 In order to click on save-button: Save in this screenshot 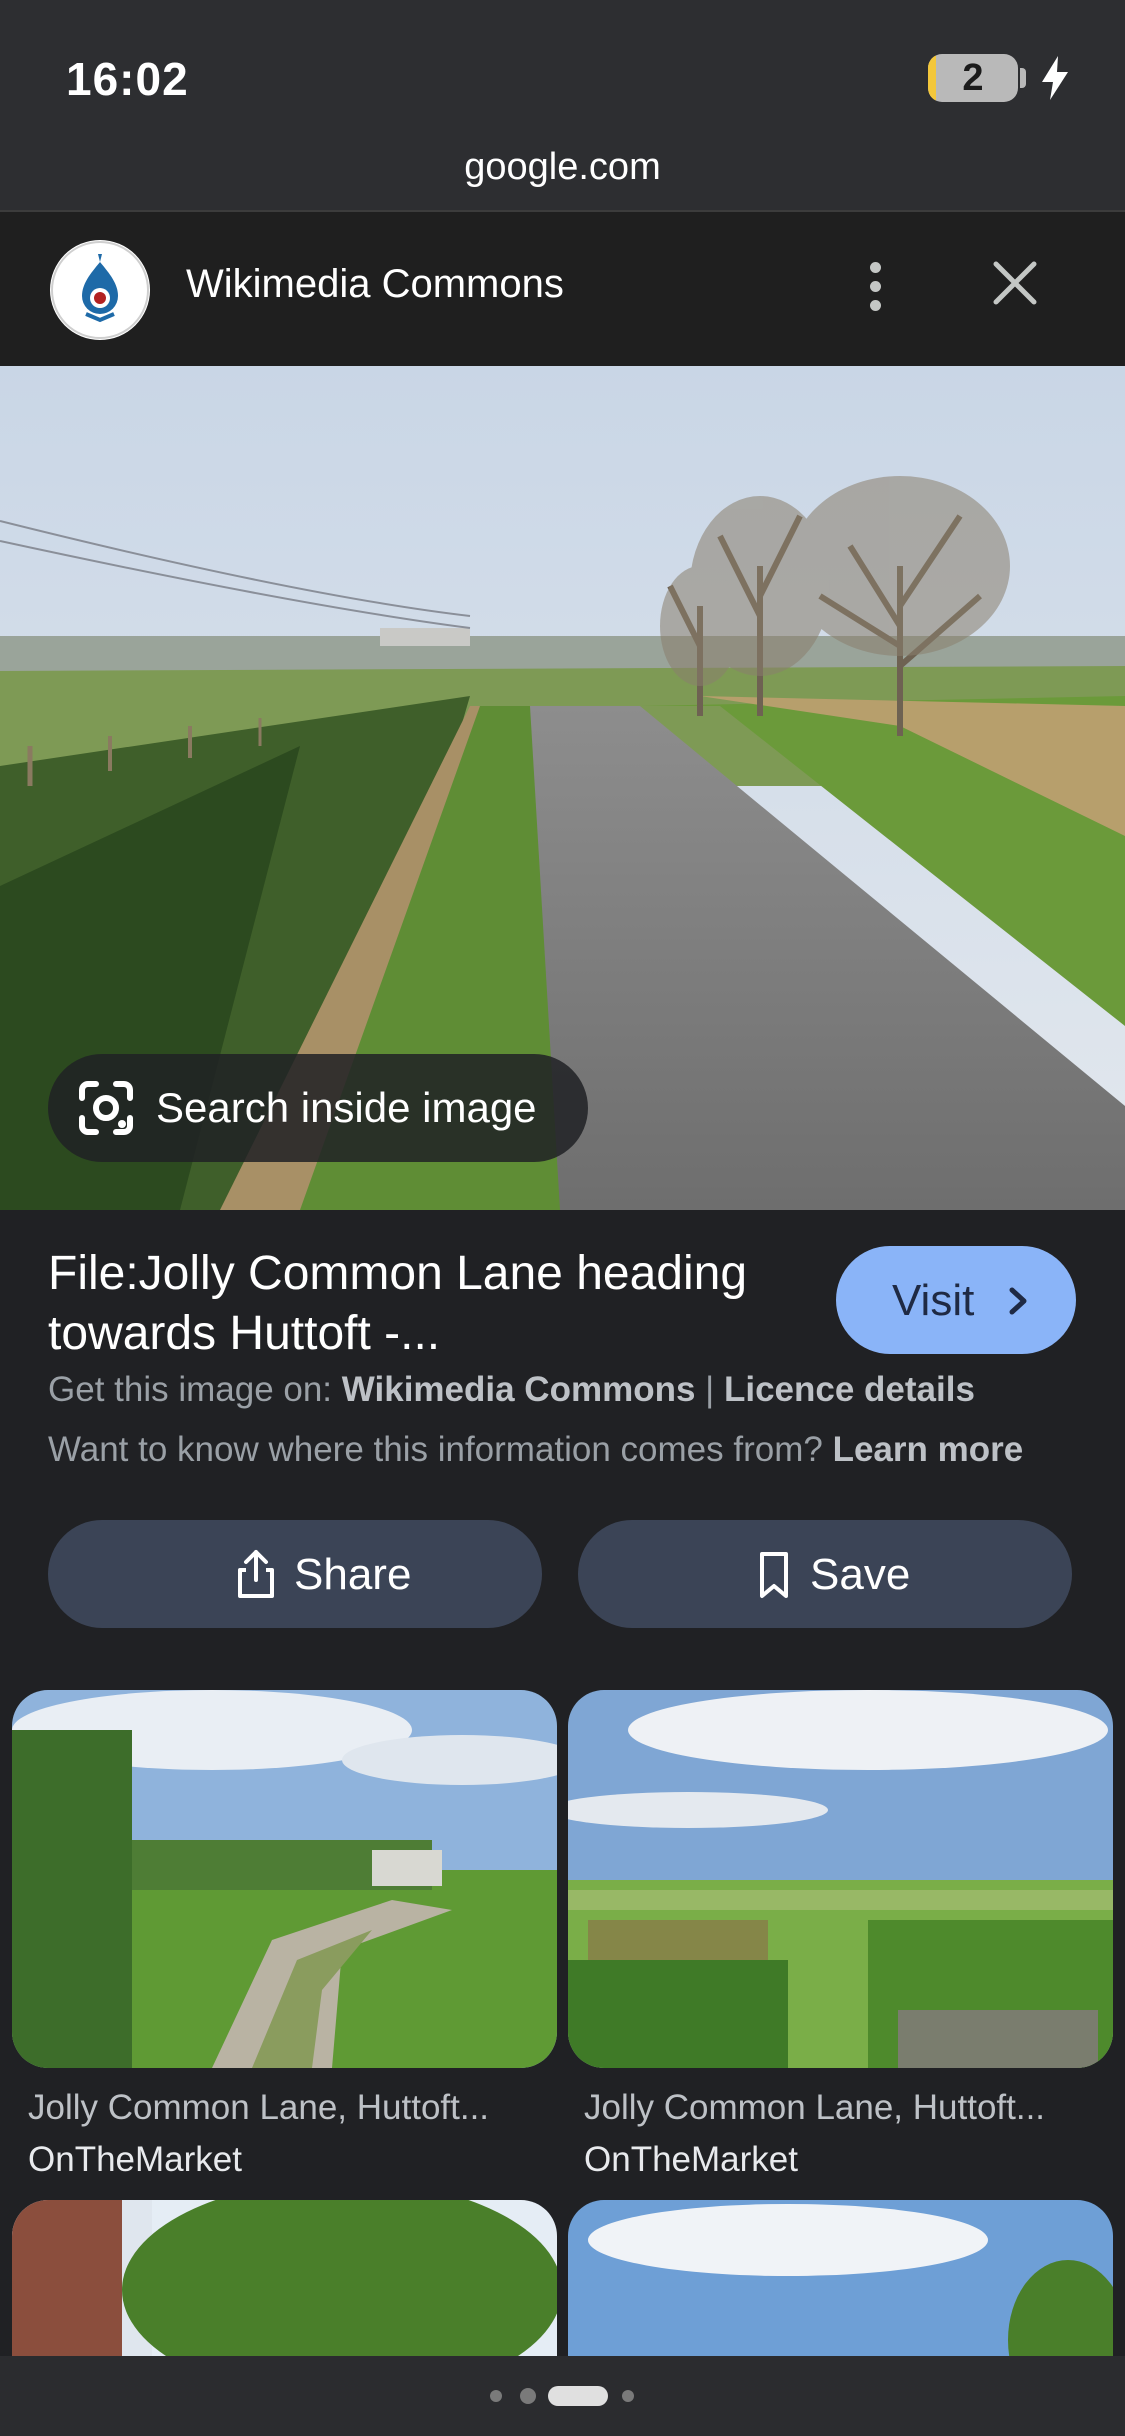, I will do `click(825, 1574)`.